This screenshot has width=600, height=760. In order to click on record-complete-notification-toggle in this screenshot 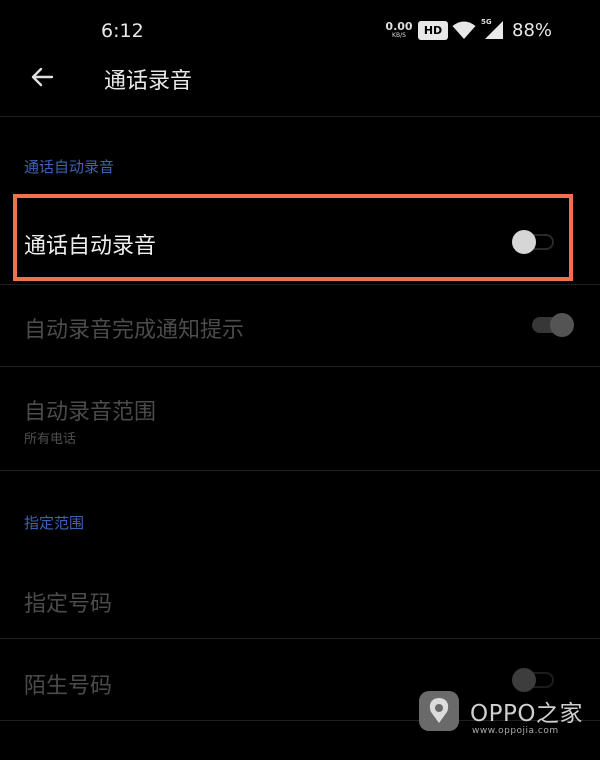, I will do `click(550, 325)`.